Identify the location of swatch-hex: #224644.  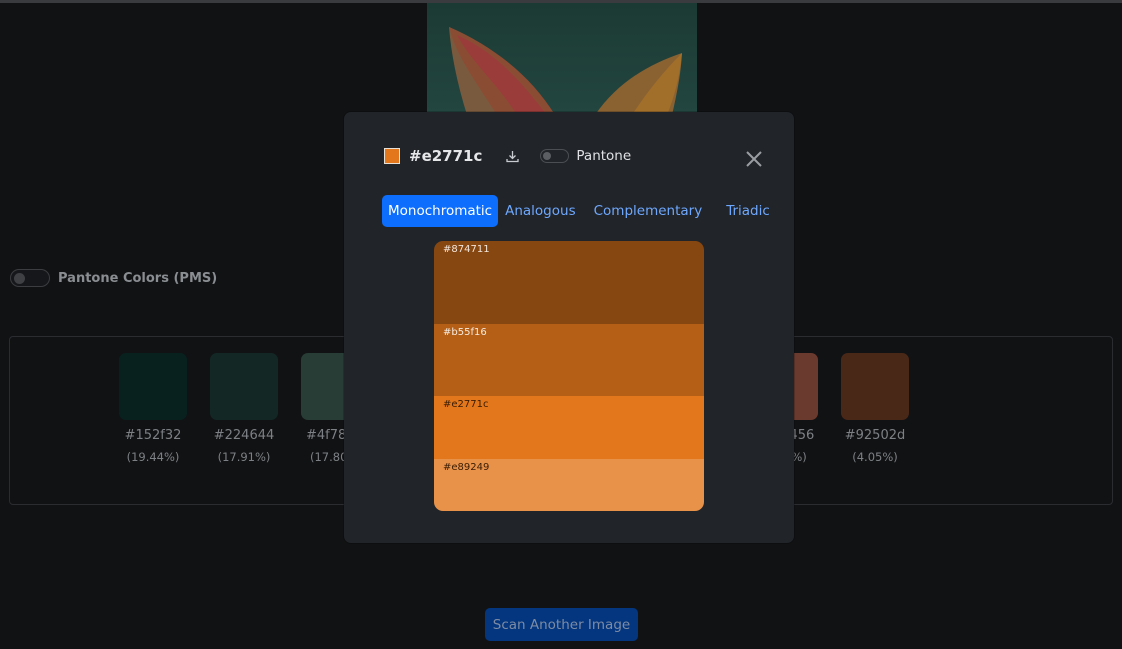
(244, 435).